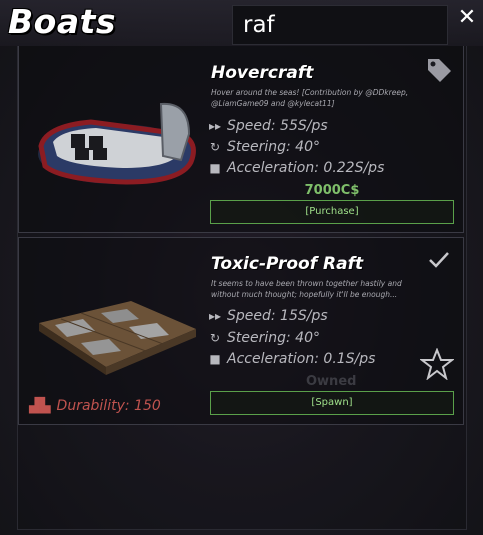 This screenshot has width=483, height=535. I want to click on purchase-button: [Purchase], so click(332, 212).